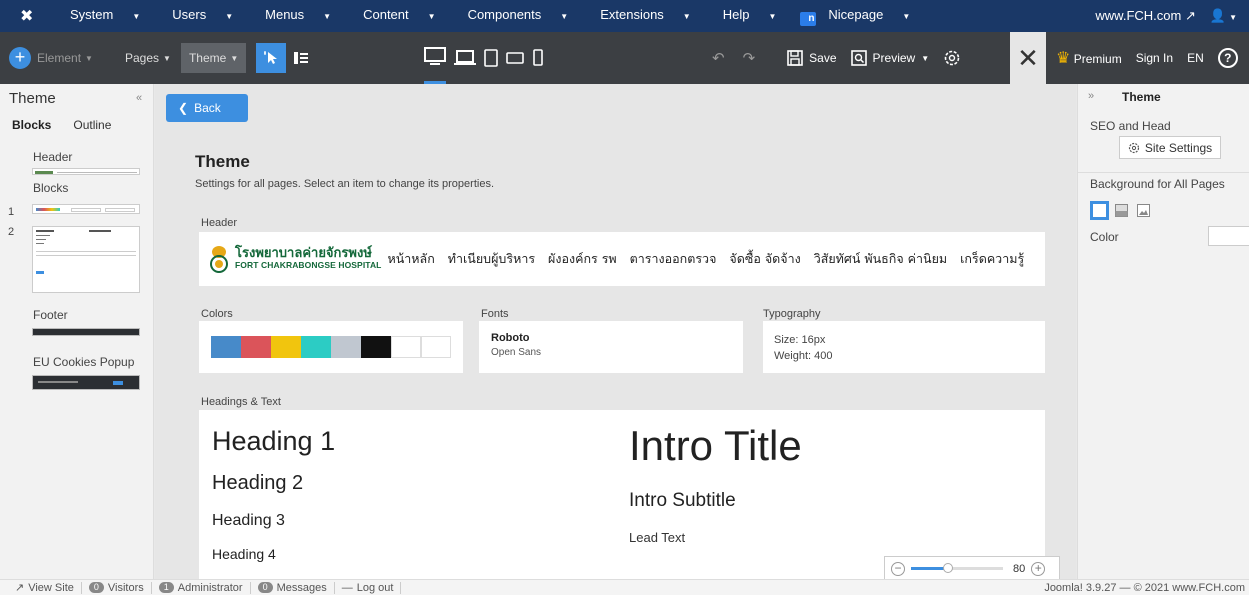 The image size is (1249, 595). I want to click on site-settings-button: Site Settings, so click(1170, 147).